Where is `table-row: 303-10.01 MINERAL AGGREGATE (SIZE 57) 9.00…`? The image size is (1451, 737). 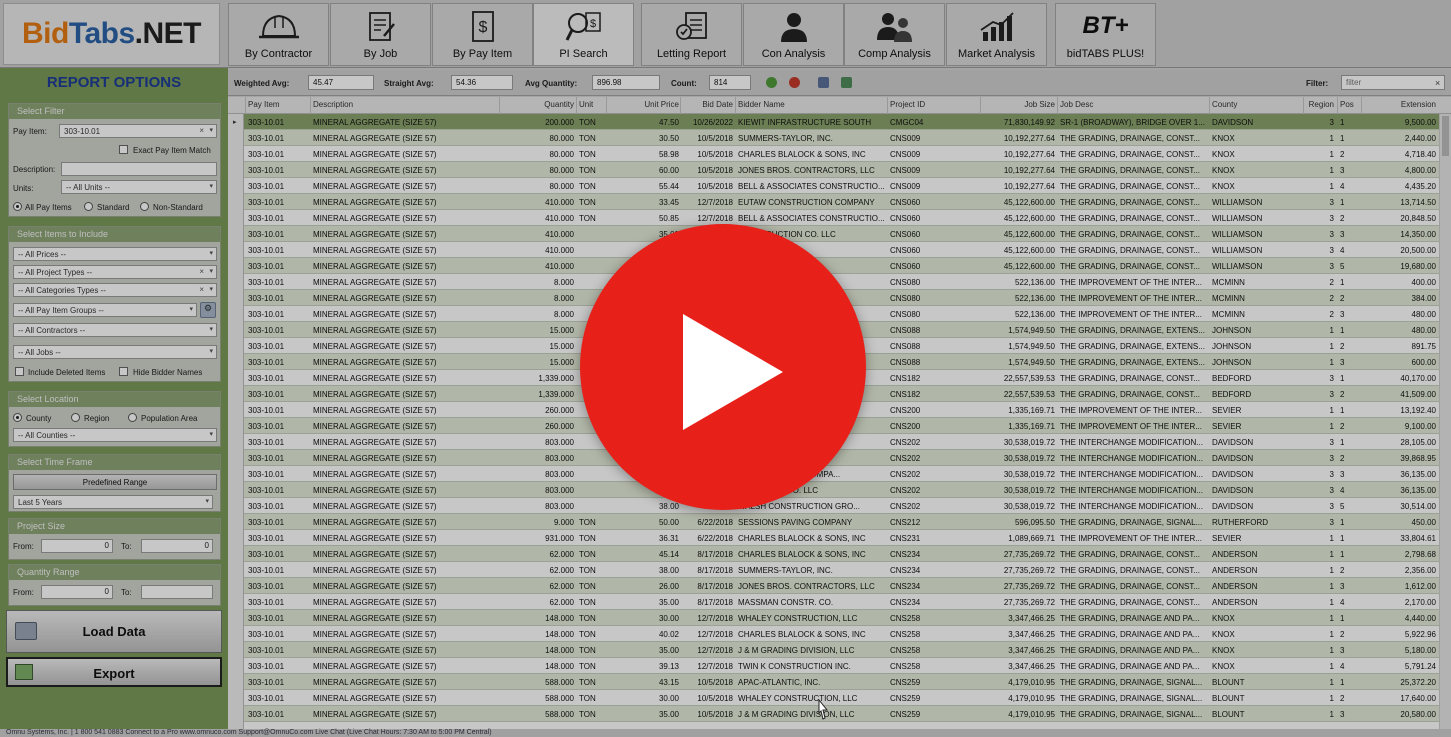
table-row: 303-10.01 MINERAL AGGREGATE (SIZE 57) 9.00… is located at coordinates (839, 522).